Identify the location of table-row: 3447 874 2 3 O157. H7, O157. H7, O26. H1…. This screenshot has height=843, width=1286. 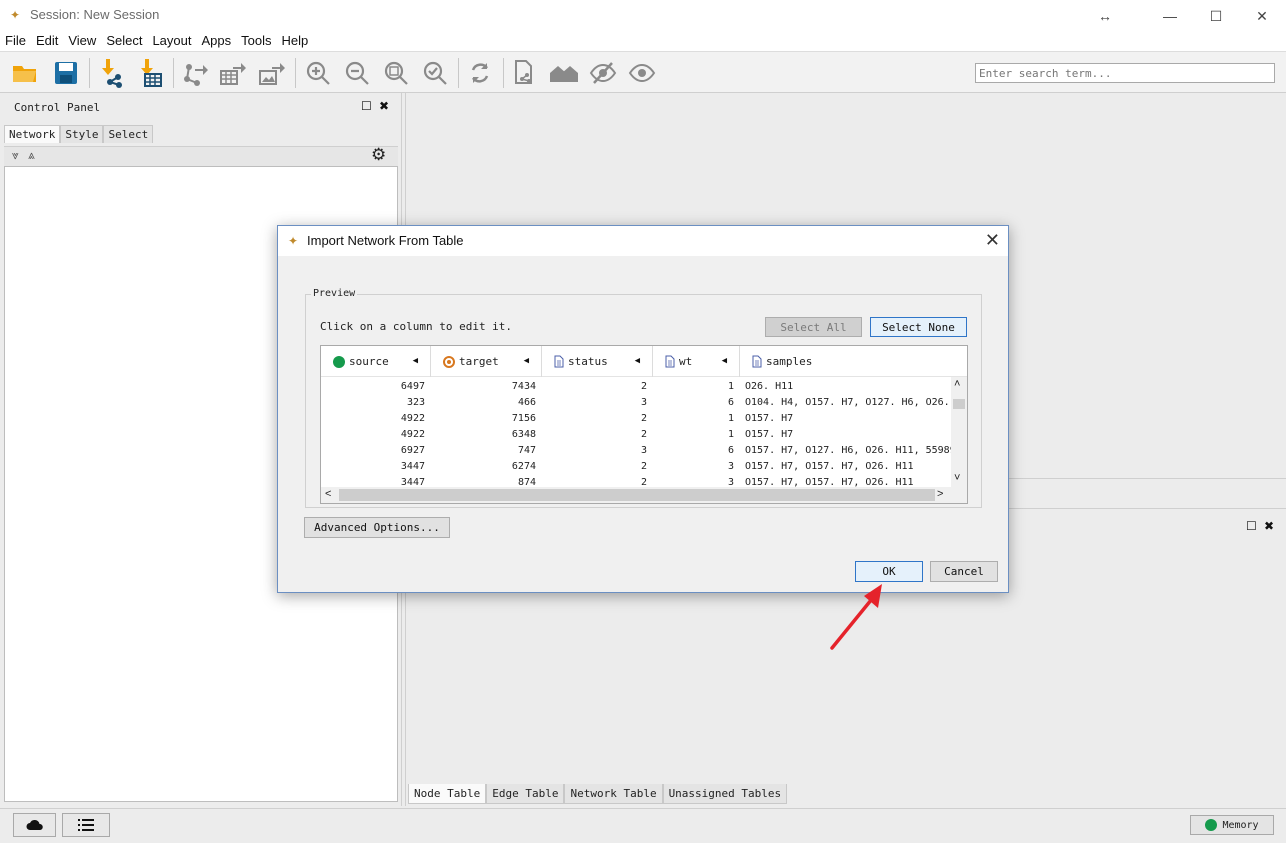
(657, 482).